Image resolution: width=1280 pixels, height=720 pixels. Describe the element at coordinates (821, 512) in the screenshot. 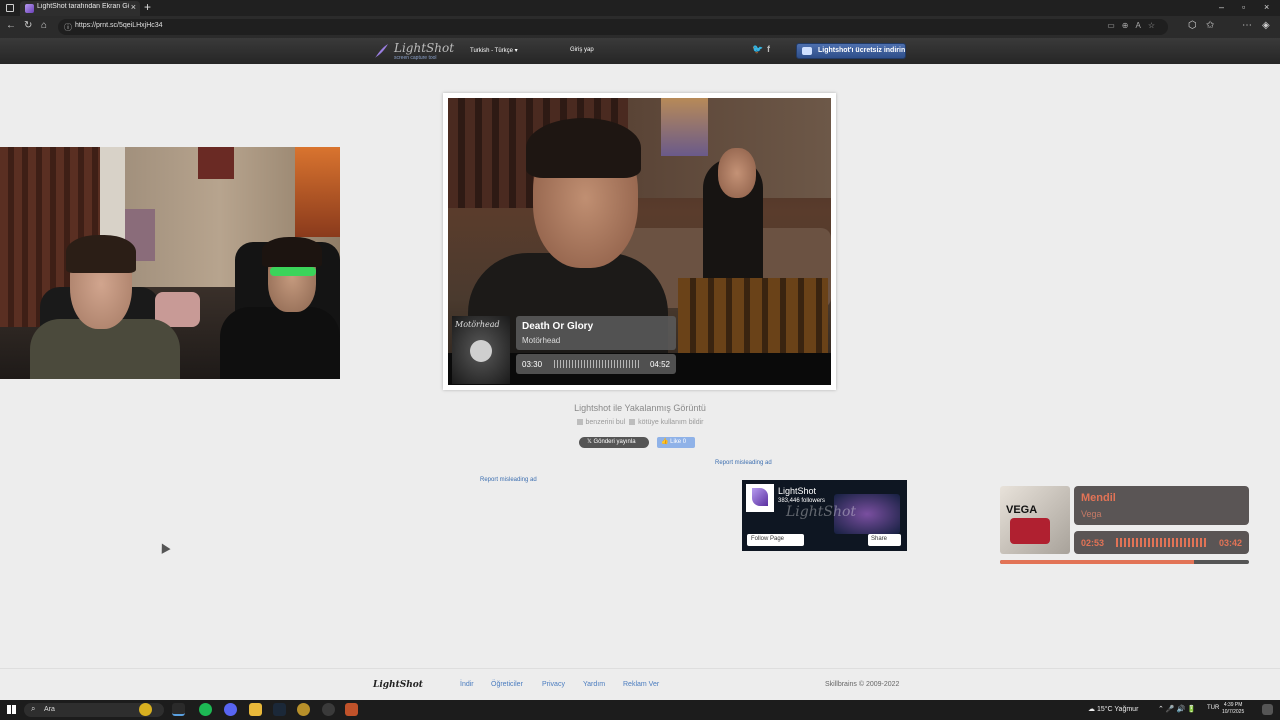

I see `fb-cover-watermark: LightShot` at that location.